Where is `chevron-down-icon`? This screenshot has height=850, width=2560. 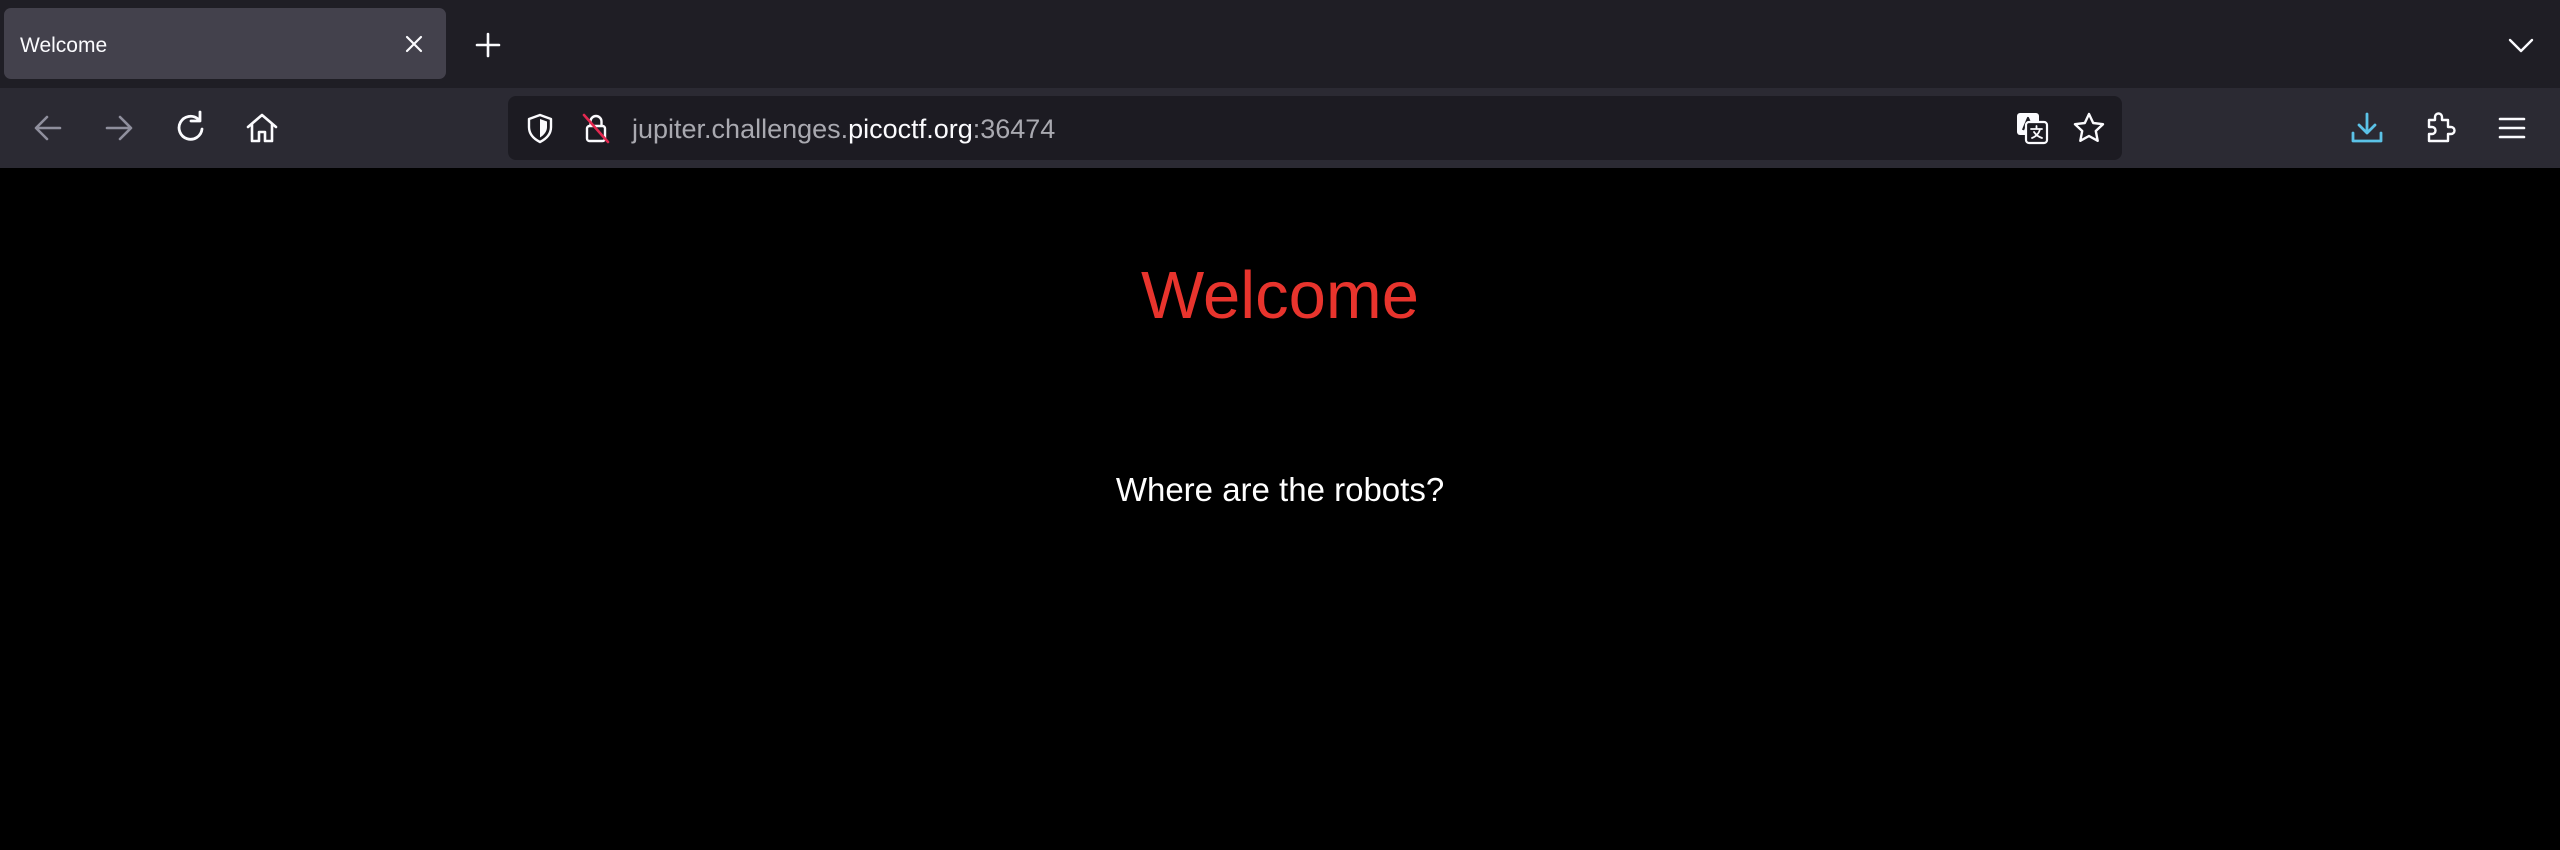 chevron-down-icon is located at coordinates (2521, 45).